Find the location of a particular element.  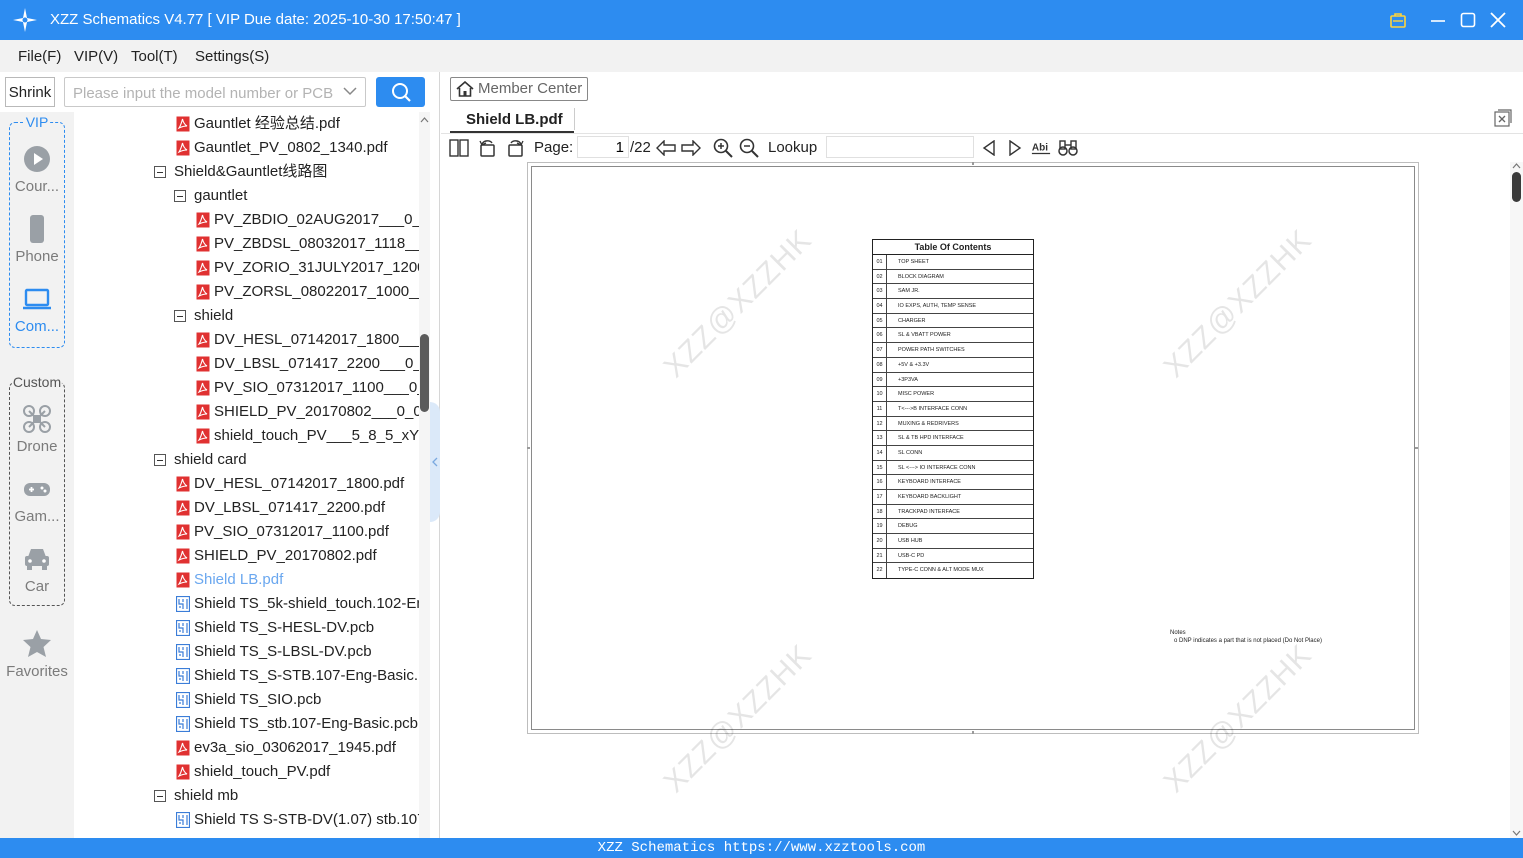

tree-file: ev3a_sio_03062017_1945.pdf is located at coordinates (246, 750).